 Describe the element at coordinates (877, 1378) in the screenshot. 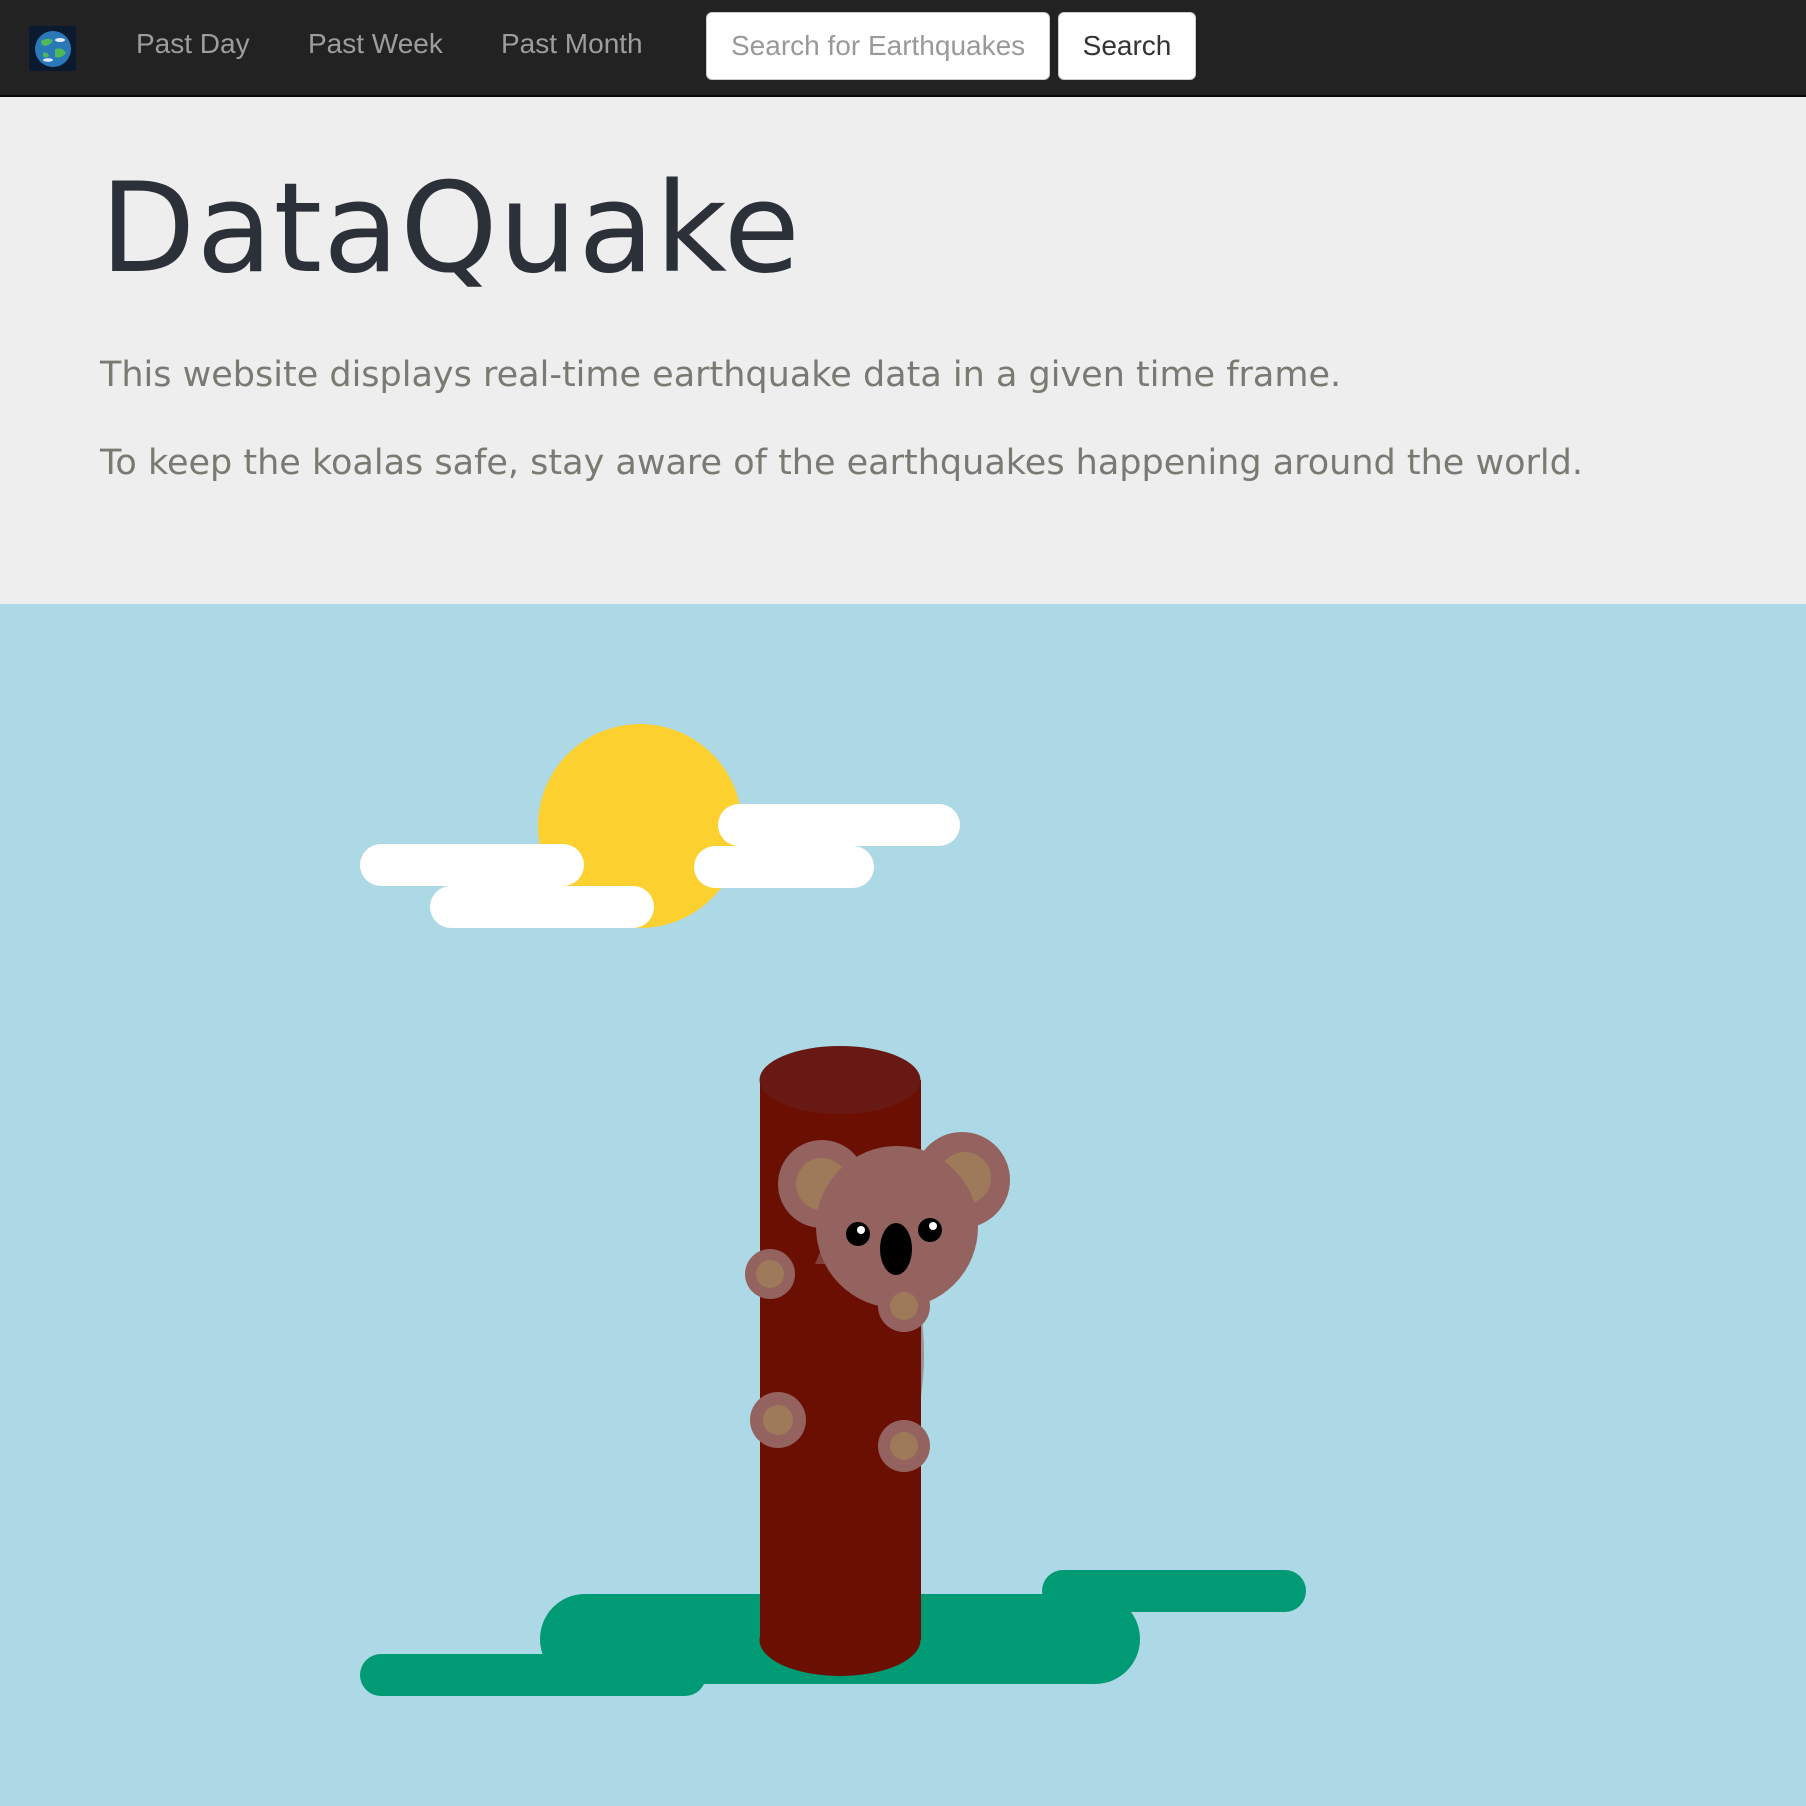

I see `koala-graphic` at that location.